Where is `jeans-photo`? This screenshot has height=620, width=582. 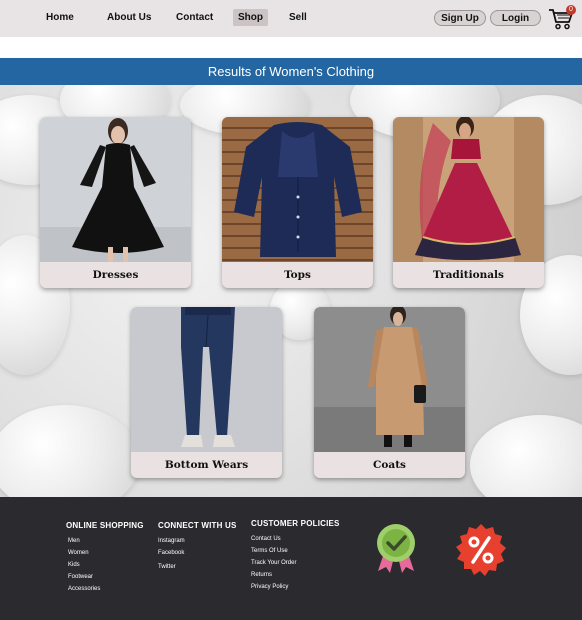 jeans-photo is located at coordinates (206, 379).